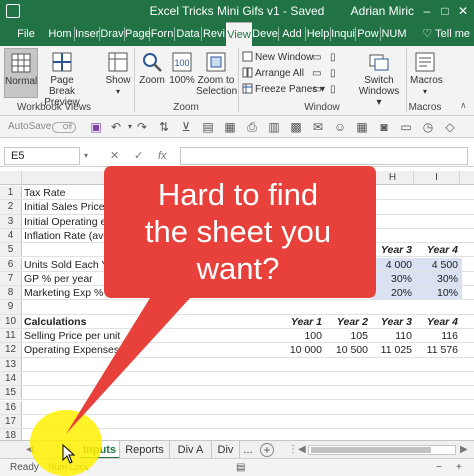 The width and height of the screenshot is (474, 476). I want to click on table-row: 13, so click(237, 364).